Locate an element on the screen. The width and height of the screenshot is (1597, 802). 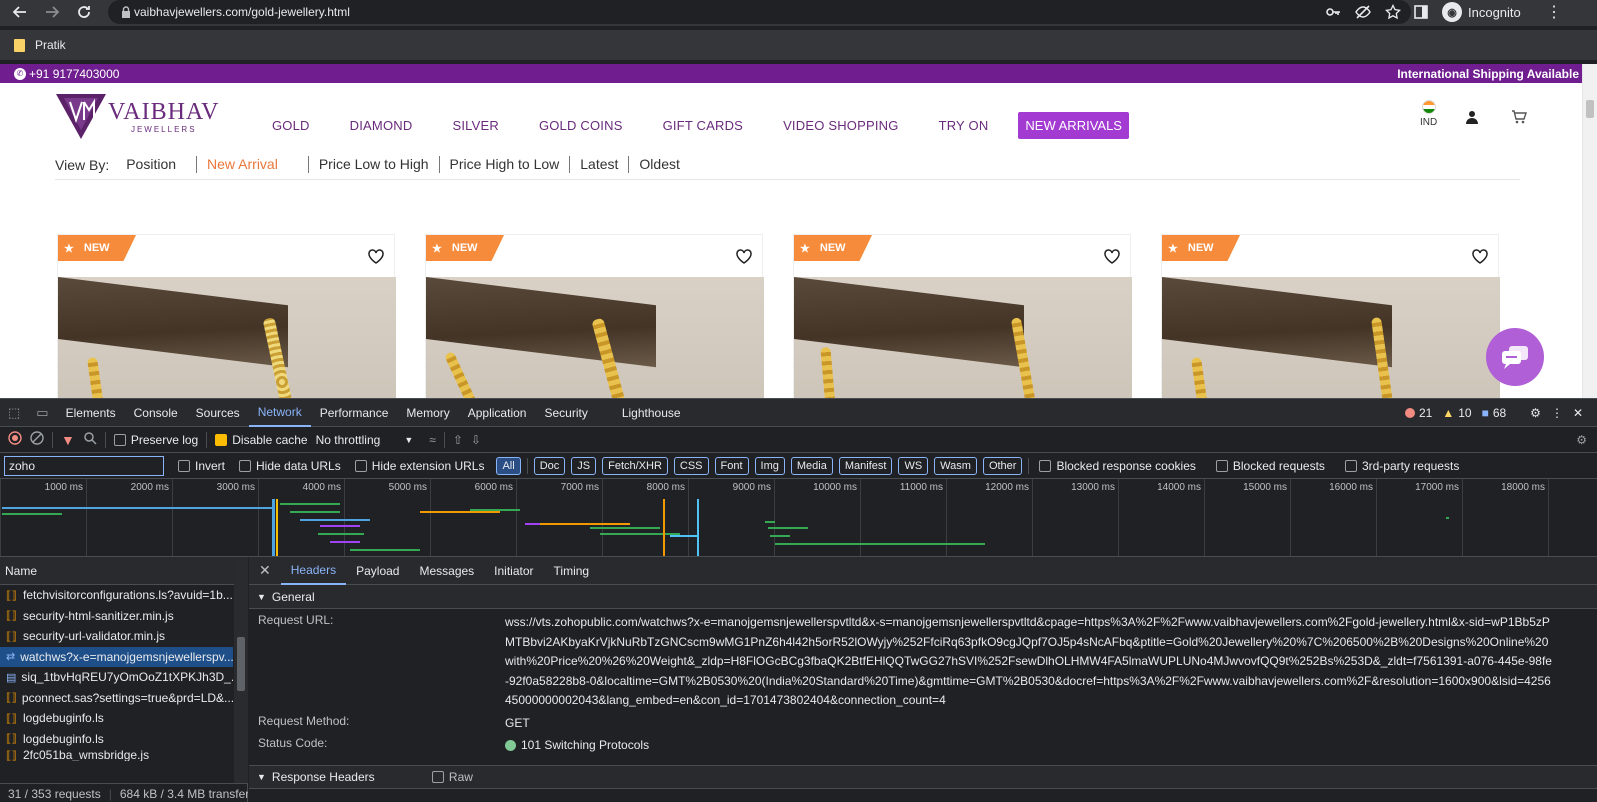
browser-menu-icon: ⋮ is located at coordinates (1554, 12).